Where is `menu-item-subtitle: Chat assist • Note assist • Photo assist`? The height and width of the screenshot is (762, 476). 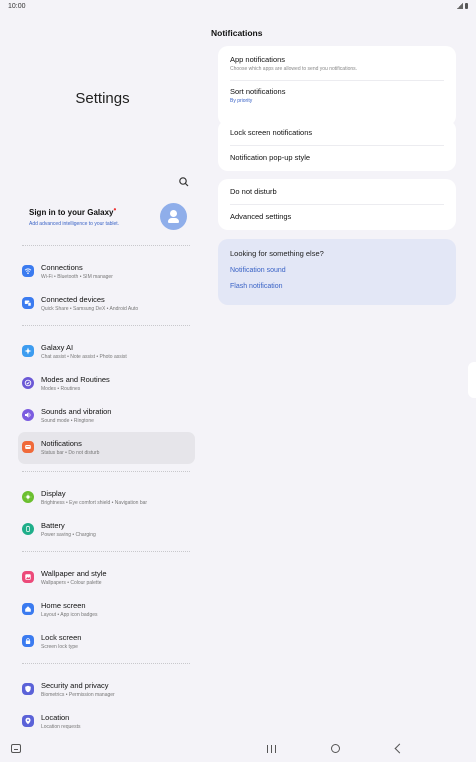
menu-item-subtitle: Chat assist • Note assist • Photo assist is located at coordinates (84, 357).